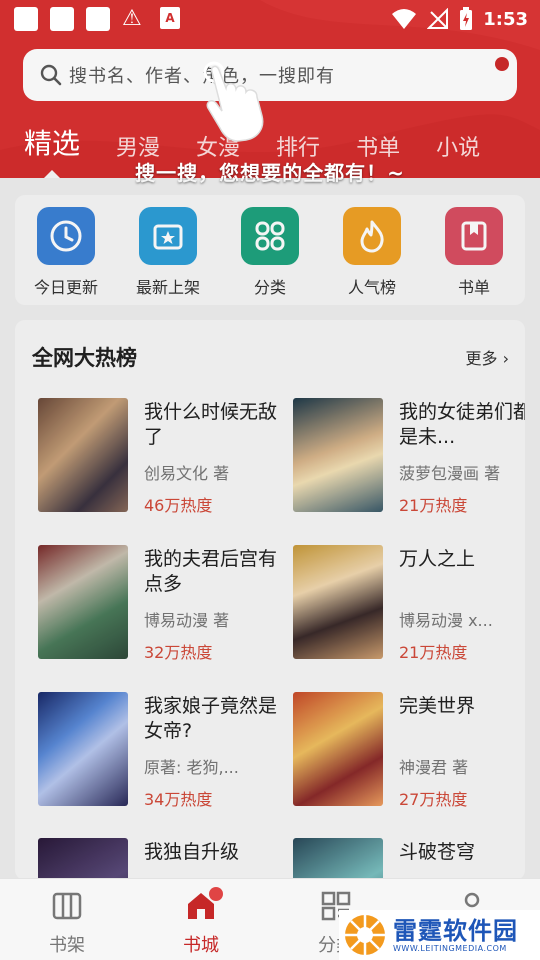 The width and height of the screenshot is (540, 960). Describe the element at coordinates (211, 424) in the screenshot. I see `book-title: 我什么时候无敌了` at that location.